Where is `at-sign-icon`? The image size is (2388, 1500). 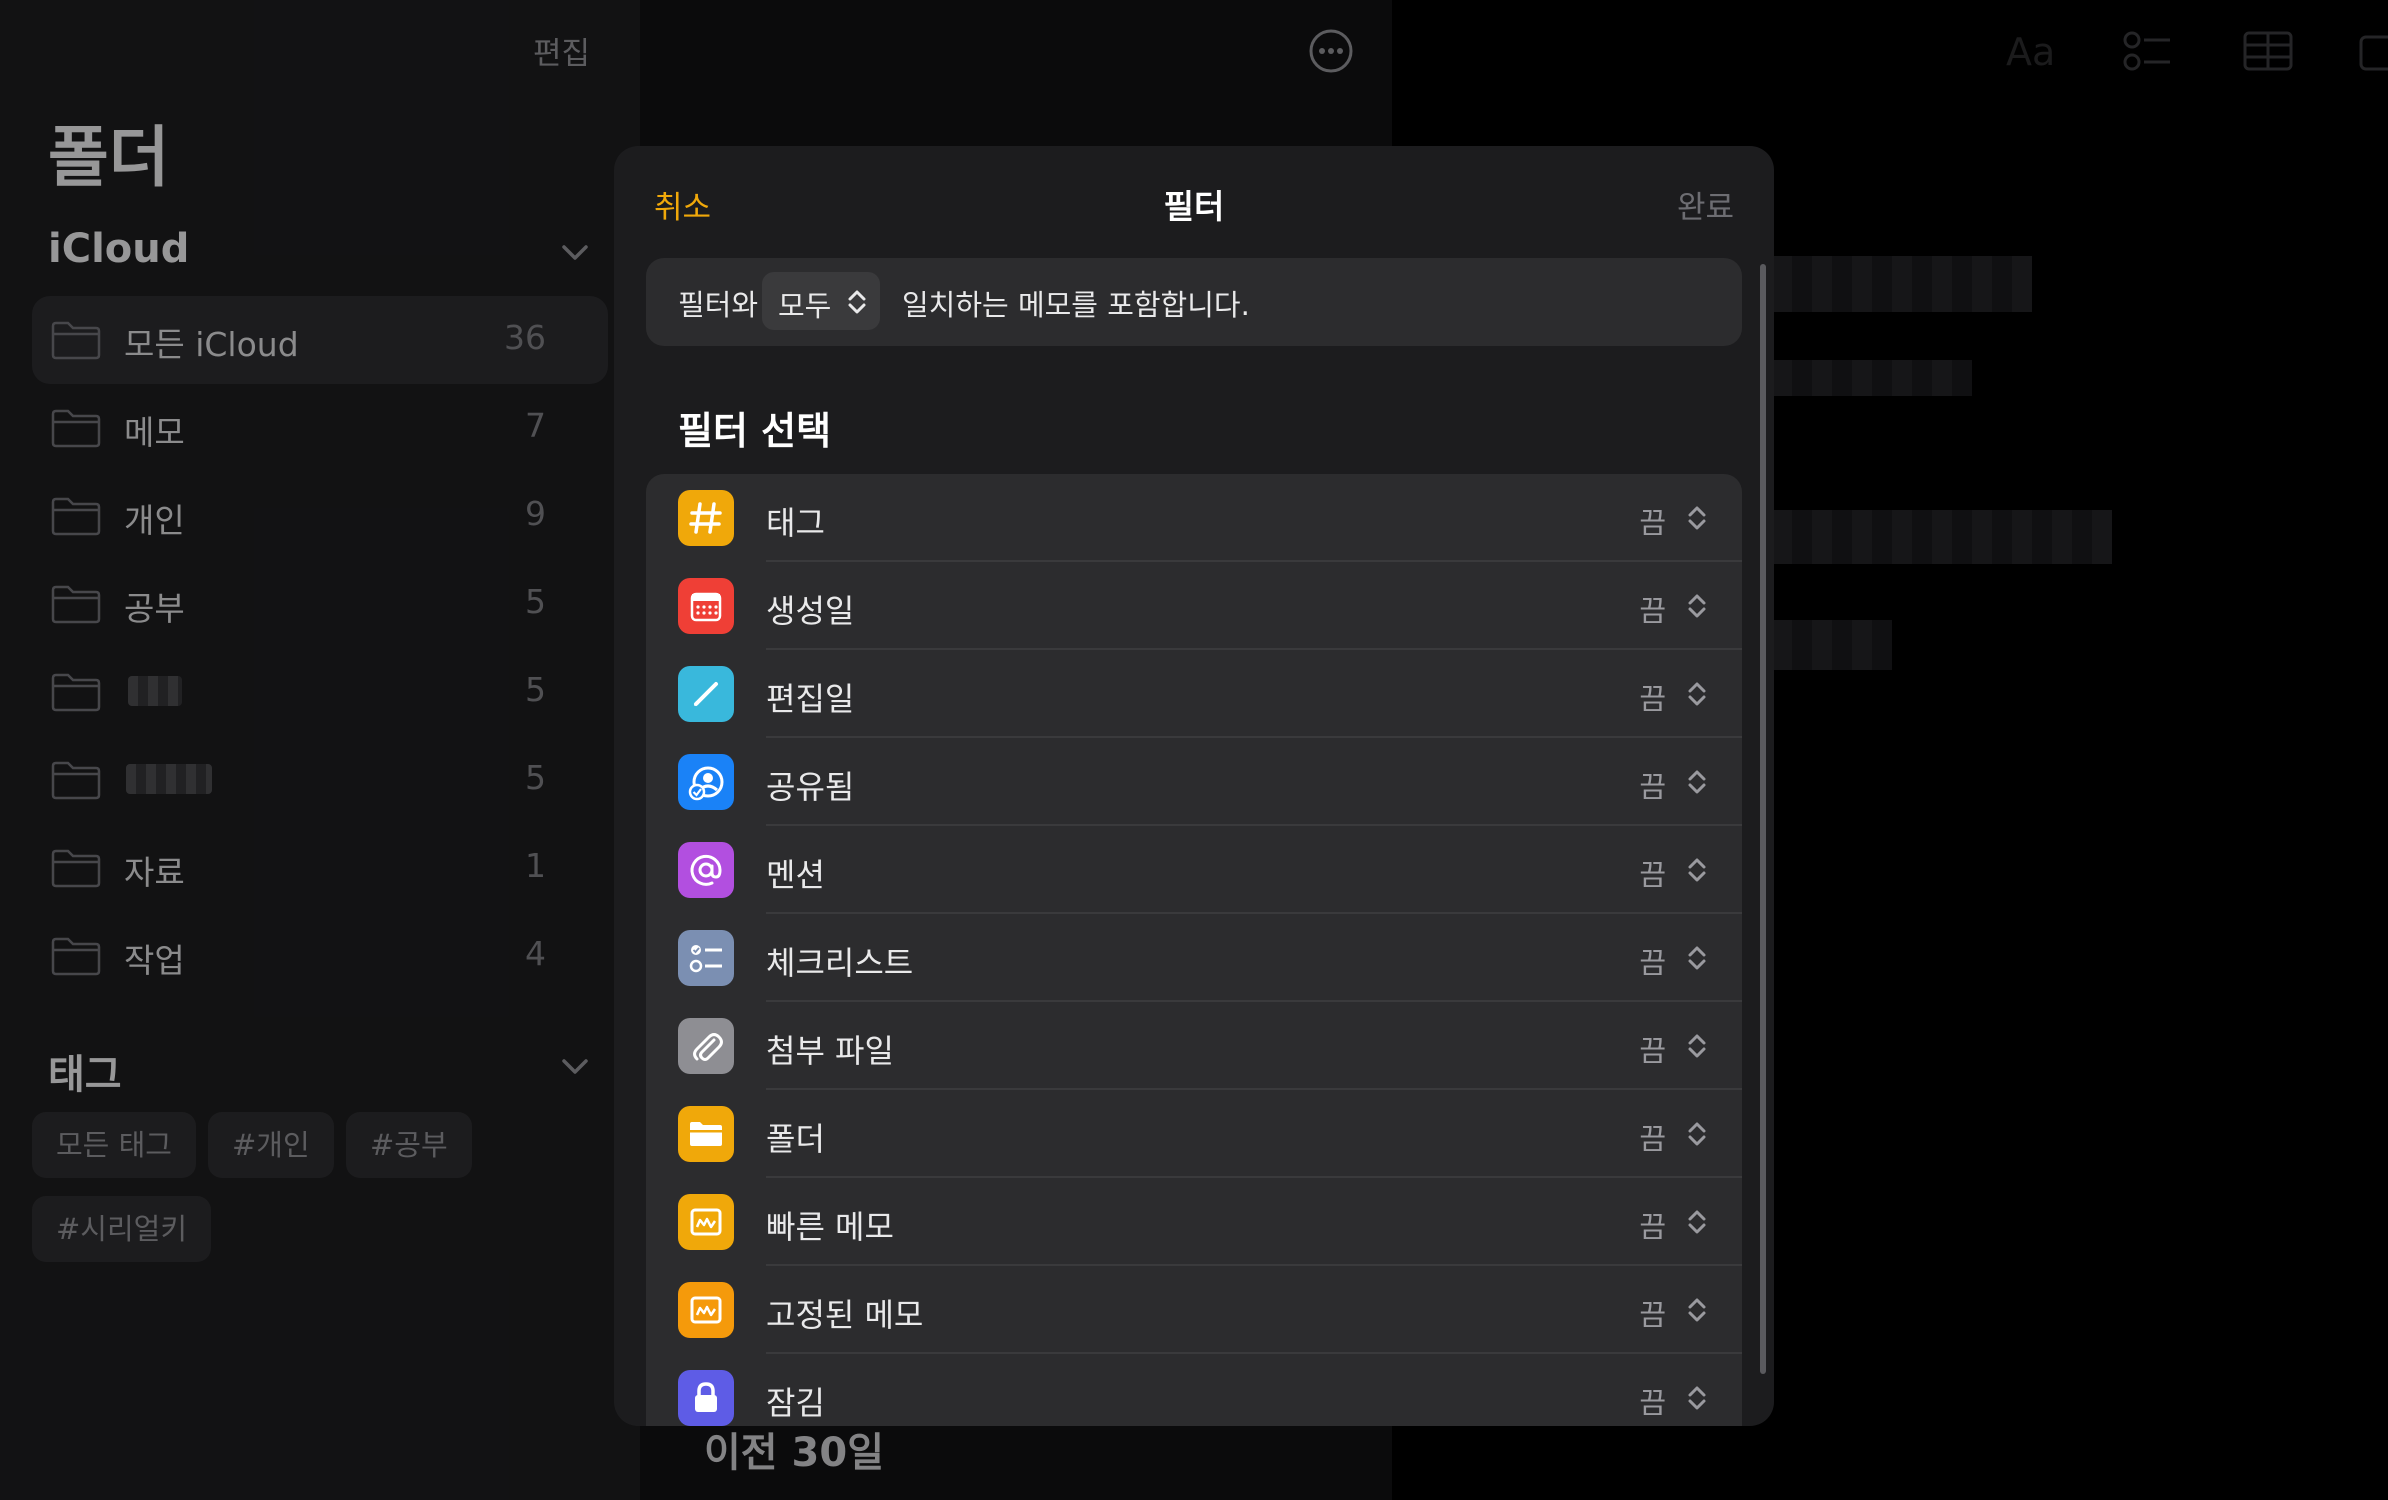
at-sign-icon is located at coordinates (706, 870).